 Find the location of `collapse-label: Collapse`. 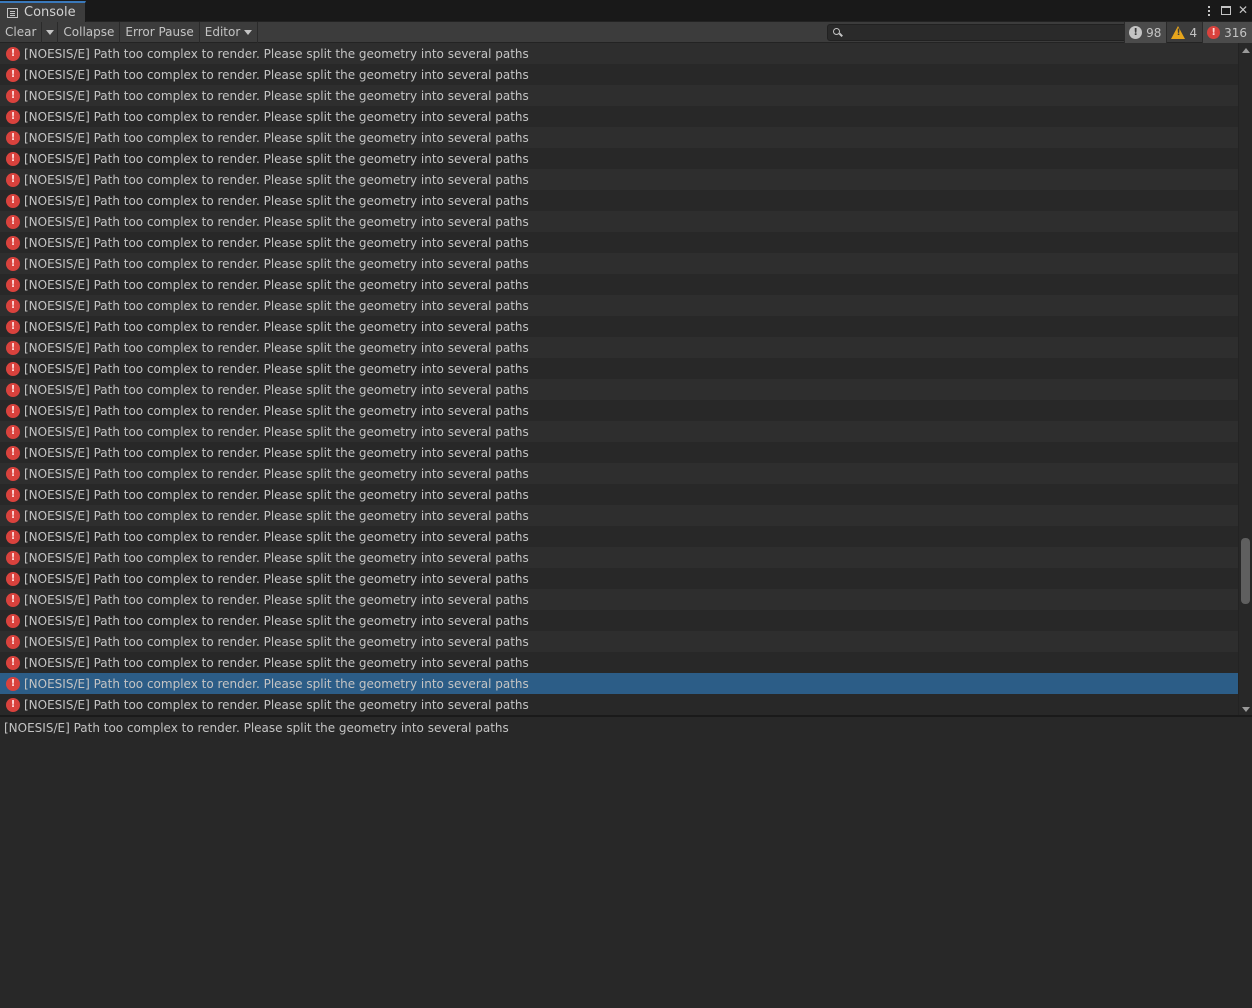

collapse-label: Collapse is located at coordinates (89, 32).